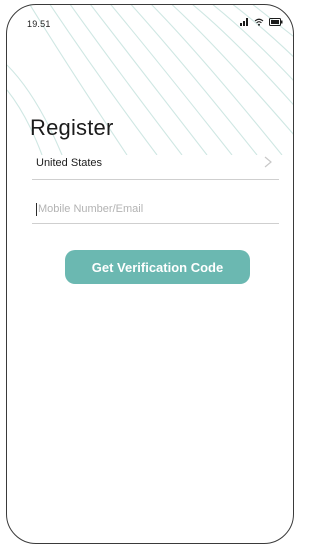  Describe the element at coordinates (268, 164) in the screenshot. I see `chevron-right-icon` at that location.